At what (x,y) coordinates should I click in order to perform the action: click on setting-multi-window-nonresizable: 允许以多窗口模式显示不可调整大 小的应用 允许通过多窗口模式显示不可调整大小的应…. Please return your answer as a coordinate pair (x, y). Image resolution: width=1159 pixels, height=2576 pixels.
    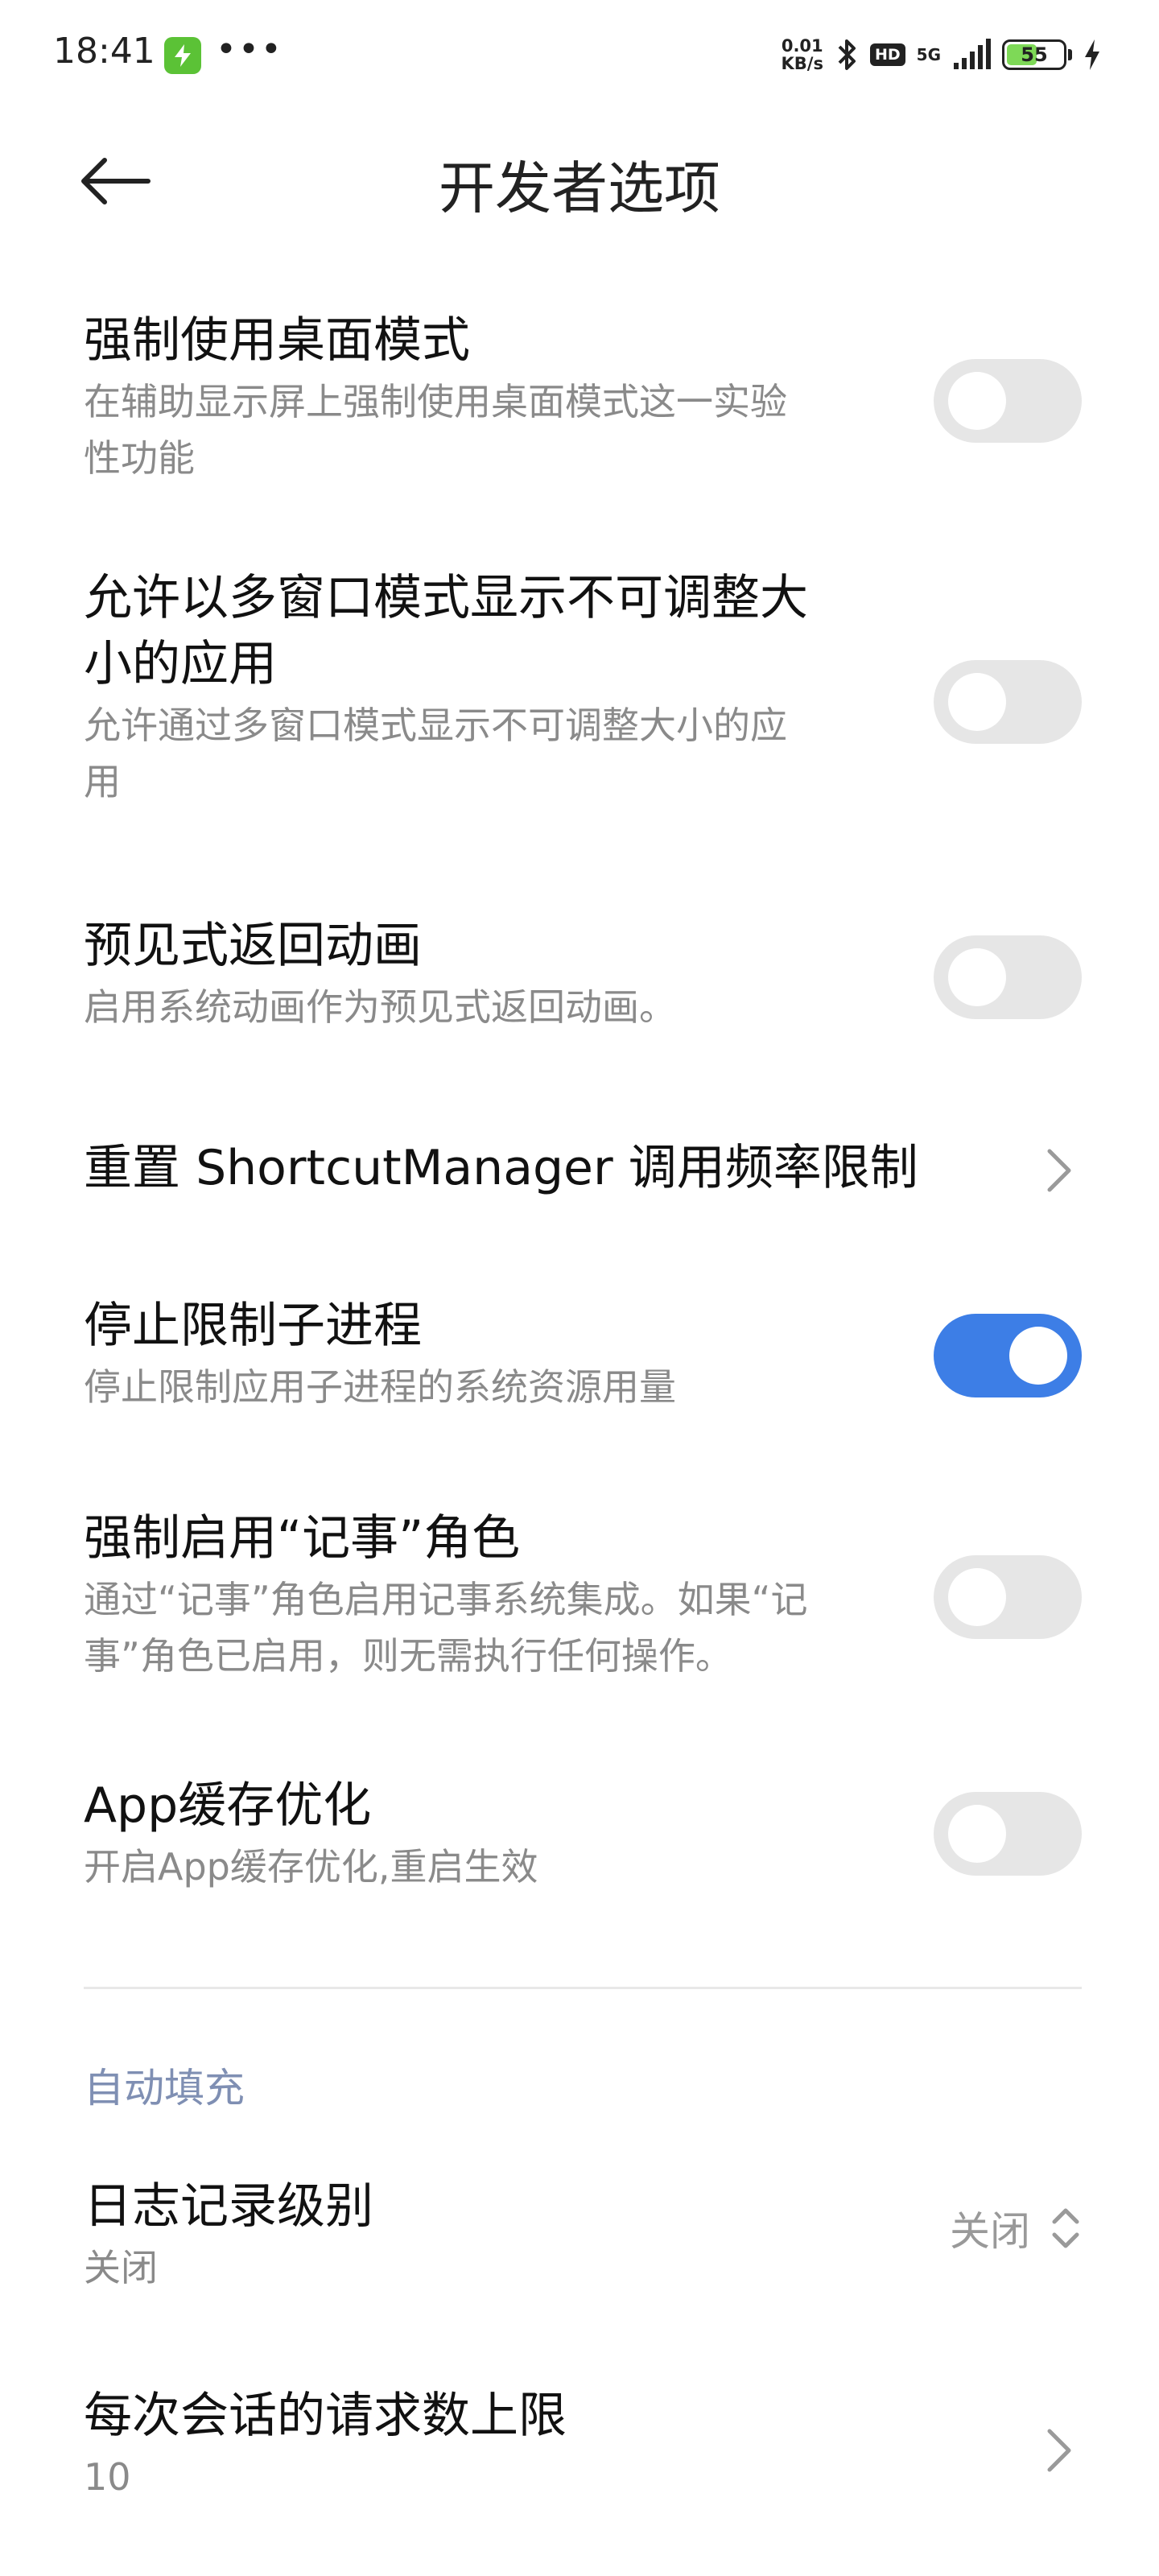
    Looking at the image, I should click on (583, 694).